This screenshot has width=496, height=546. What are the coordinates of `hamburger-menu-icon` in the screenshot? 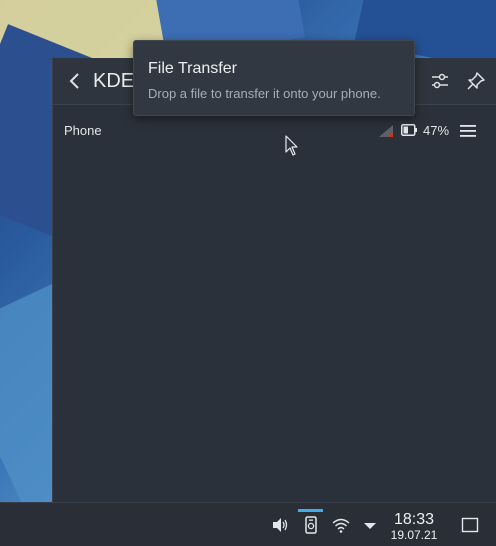 It's located at (468, 131).